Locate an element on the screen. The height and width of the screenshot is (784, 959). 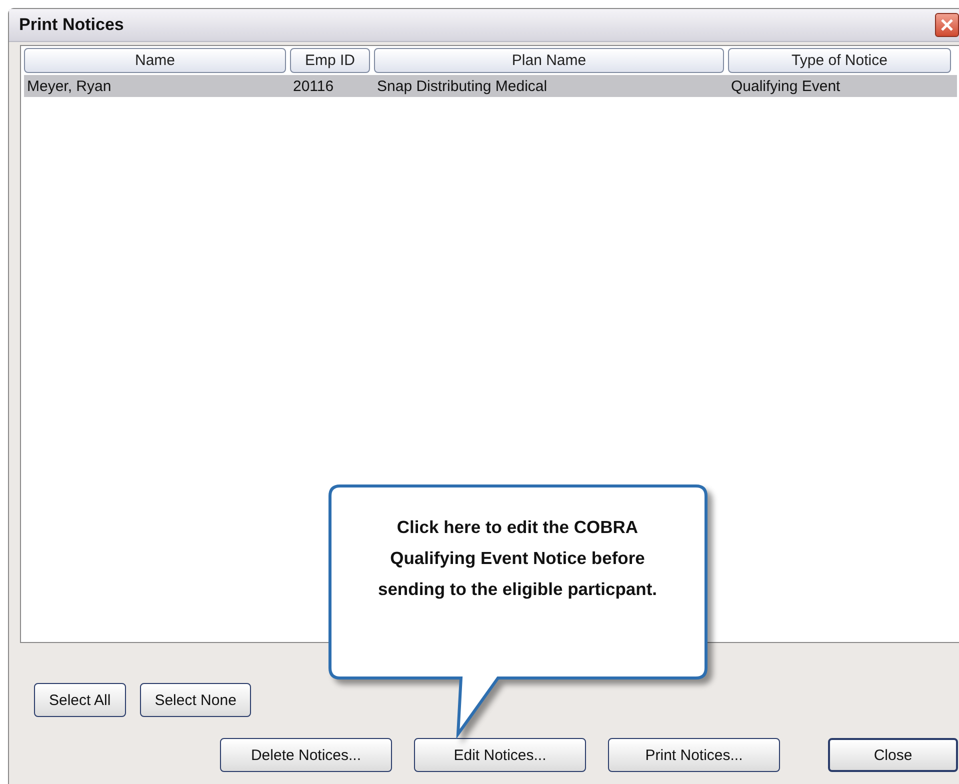
table-row: Meyer, Ryan 20116 Snap Distributing Medical Qualifying Event is located at coordinates (490, 86).